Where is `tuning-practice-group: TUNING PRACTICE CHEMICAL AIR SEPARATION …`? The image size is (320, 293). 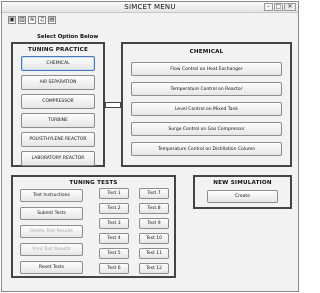
tuning-practice-group: TUNING PRACTICE CHEMICAL AIR SEPARATION … is located at coordinates (58, 104).